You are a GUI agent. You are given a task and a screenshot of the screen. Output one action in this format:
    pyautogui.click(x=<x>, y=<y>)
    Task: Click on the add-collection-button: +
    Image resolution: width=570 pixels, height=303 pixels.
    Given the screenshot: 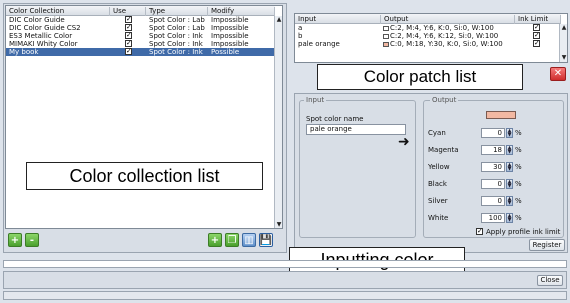 What is the action you would take?
    pyautogui.click(x=15, y=240)
    